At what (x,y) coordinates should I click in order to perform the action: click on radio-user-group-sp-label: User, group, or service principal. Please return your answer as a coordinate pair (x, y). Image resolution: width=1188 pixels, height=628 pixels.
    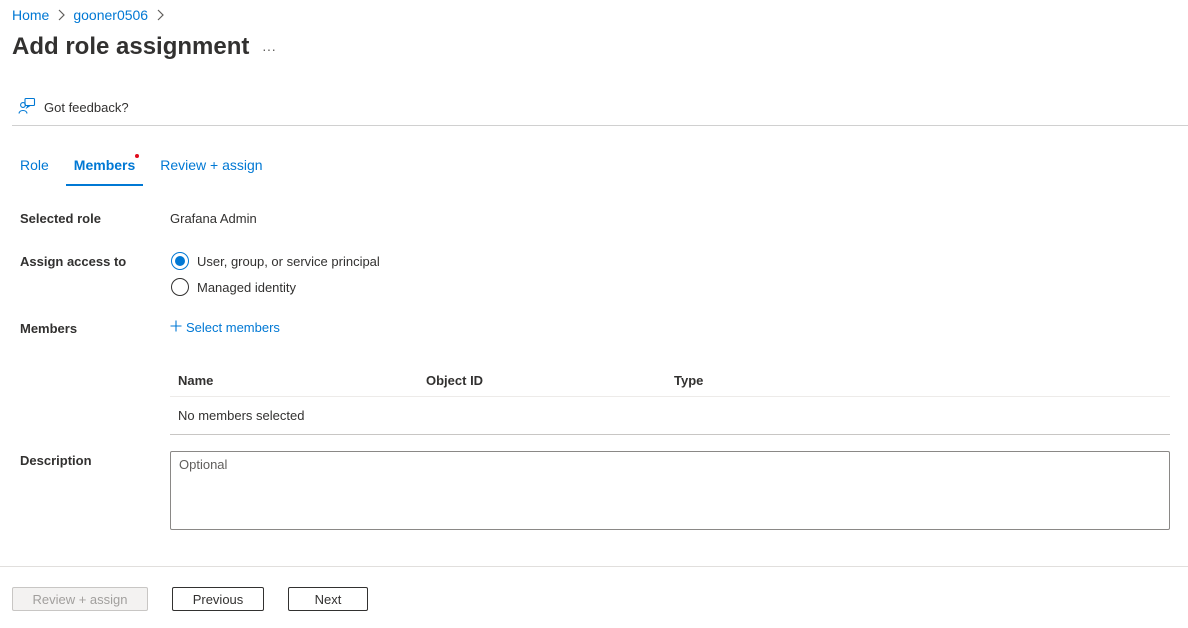
    Looking at the image, I should click on (288, 261).